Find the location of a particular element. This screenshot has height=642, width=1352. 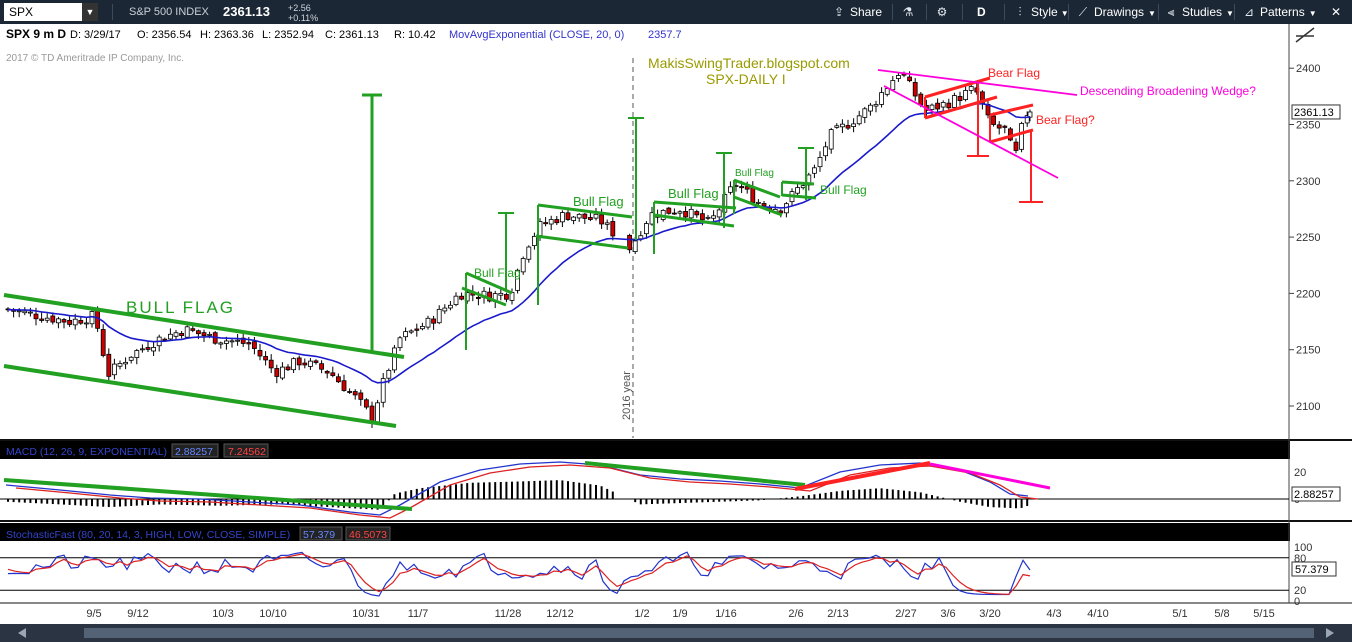

period-button: D is located at coordinates (981, 12).